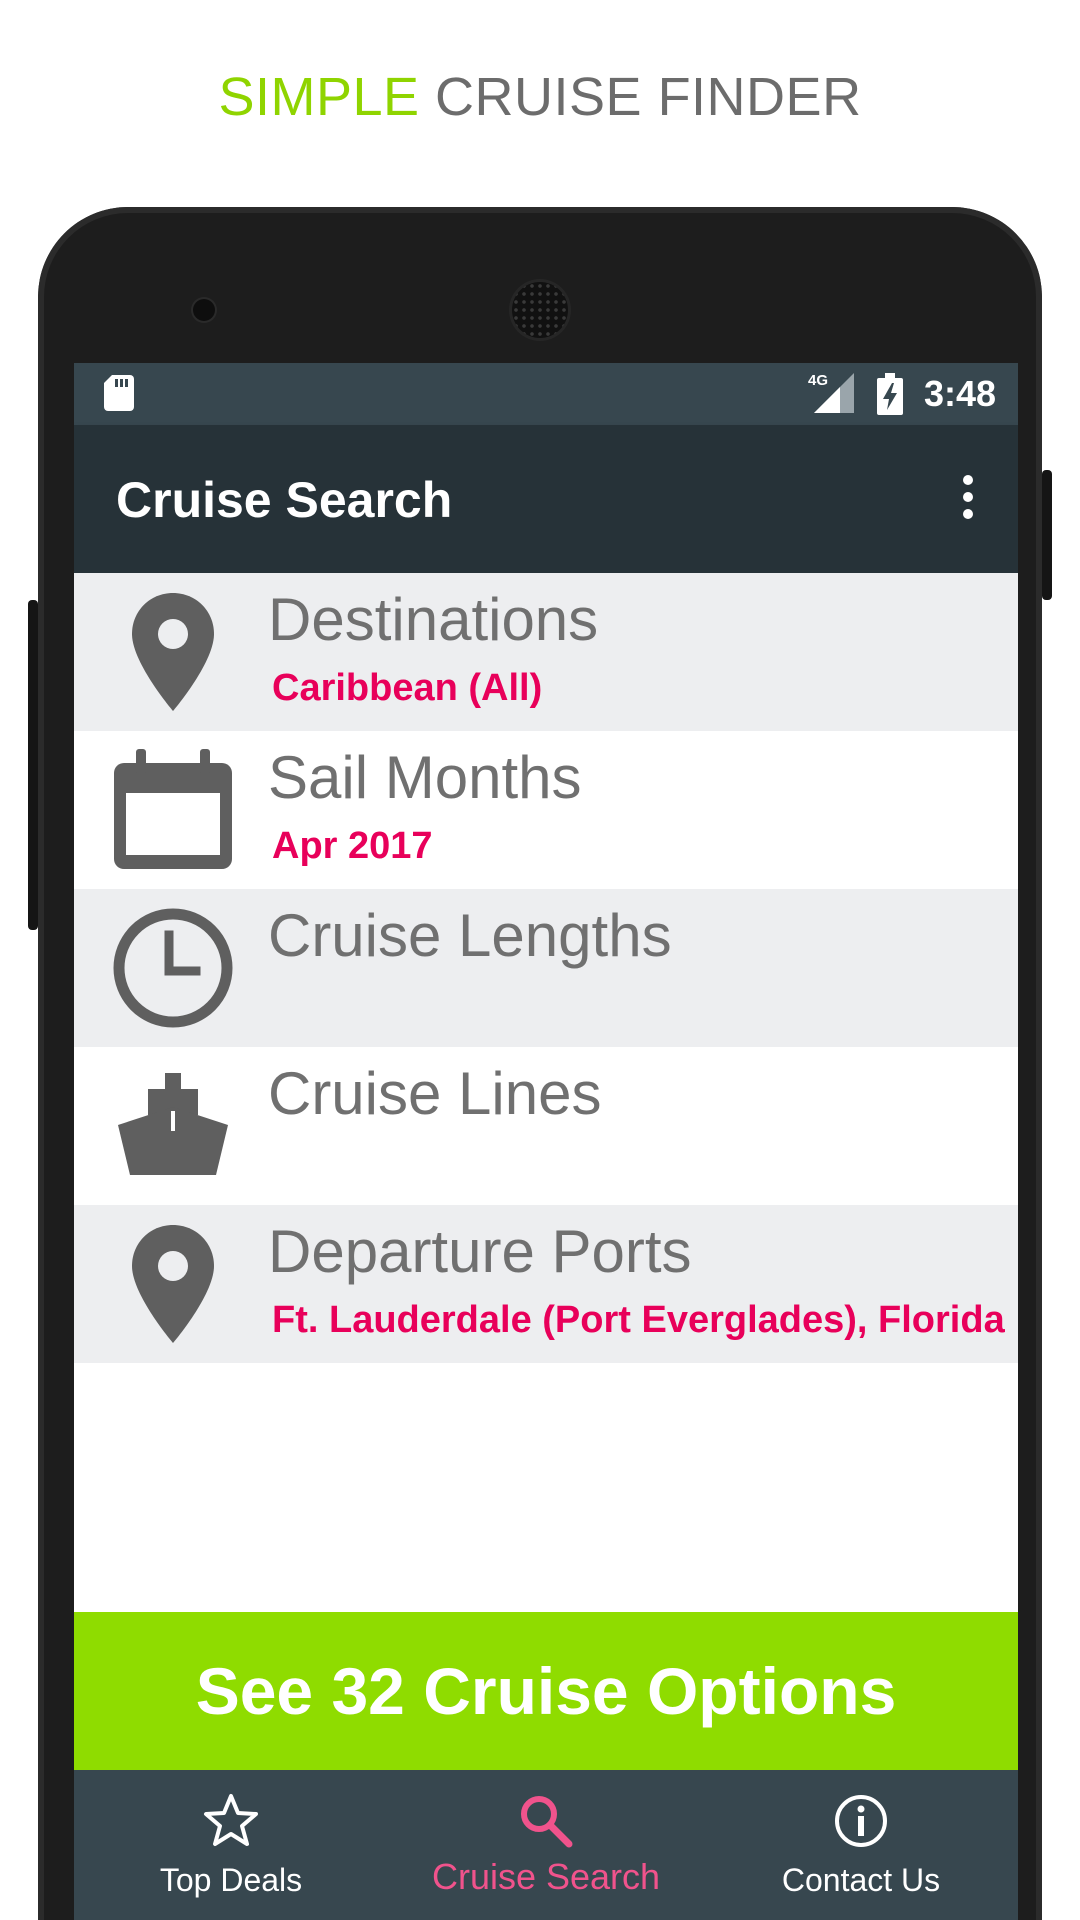 The width and height of the screenshot is (1080, 1920). Describe the element at coordinates (968, 499) in the screenshot. I see `more-vert-icon` at that location.